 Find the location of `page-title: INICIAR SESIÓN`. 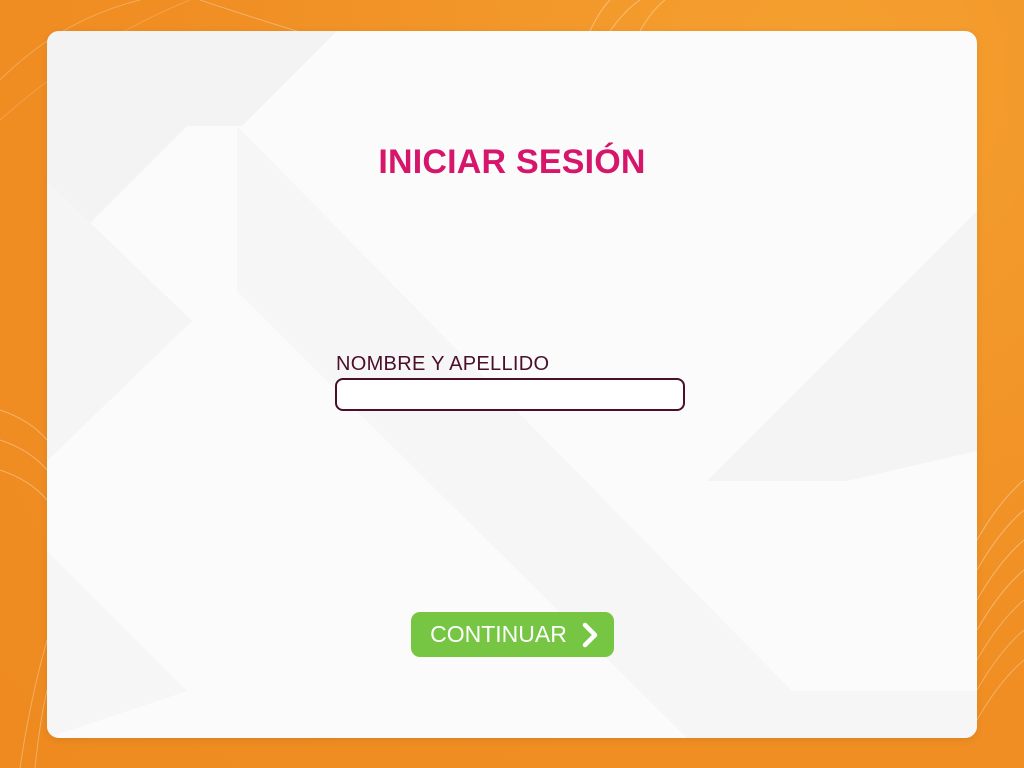

page-title: INICIAR SESIÓN is located at coordinates (512, 162).